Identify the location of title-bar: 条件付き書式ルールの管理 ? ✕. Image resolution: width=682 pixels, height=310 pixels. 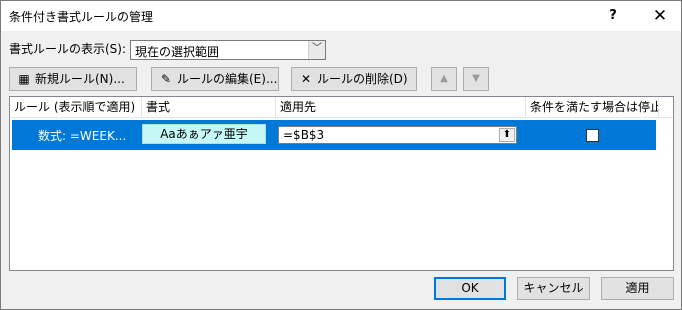
(341, 16).